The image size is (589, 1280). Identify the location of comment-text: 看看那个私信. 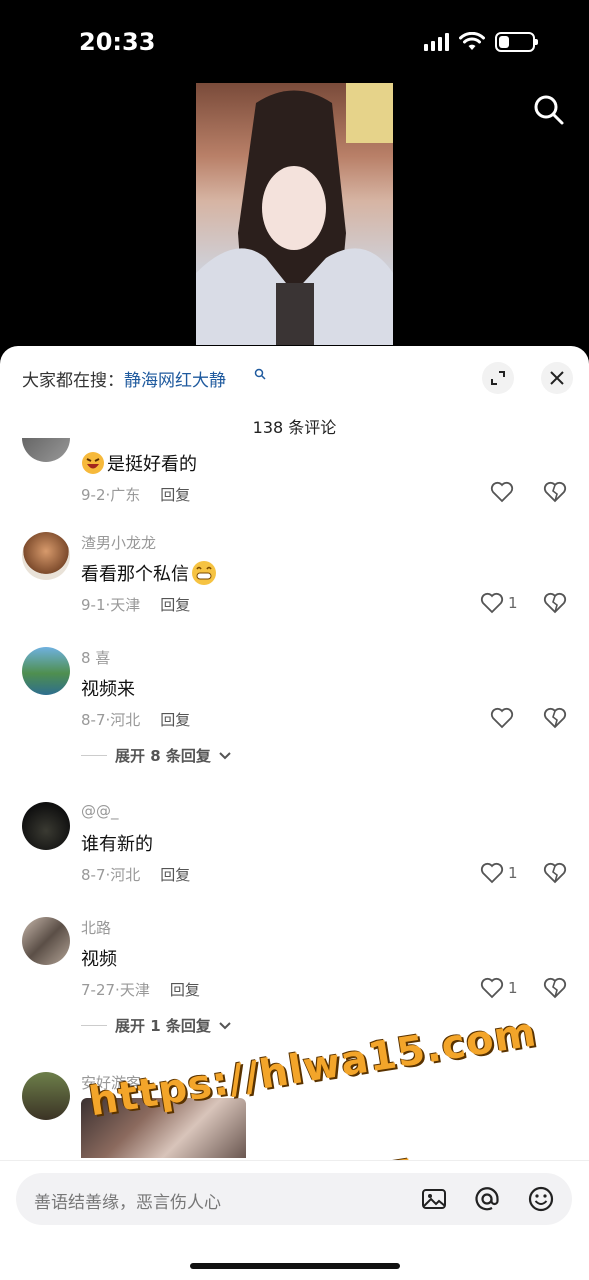
(149, 573).